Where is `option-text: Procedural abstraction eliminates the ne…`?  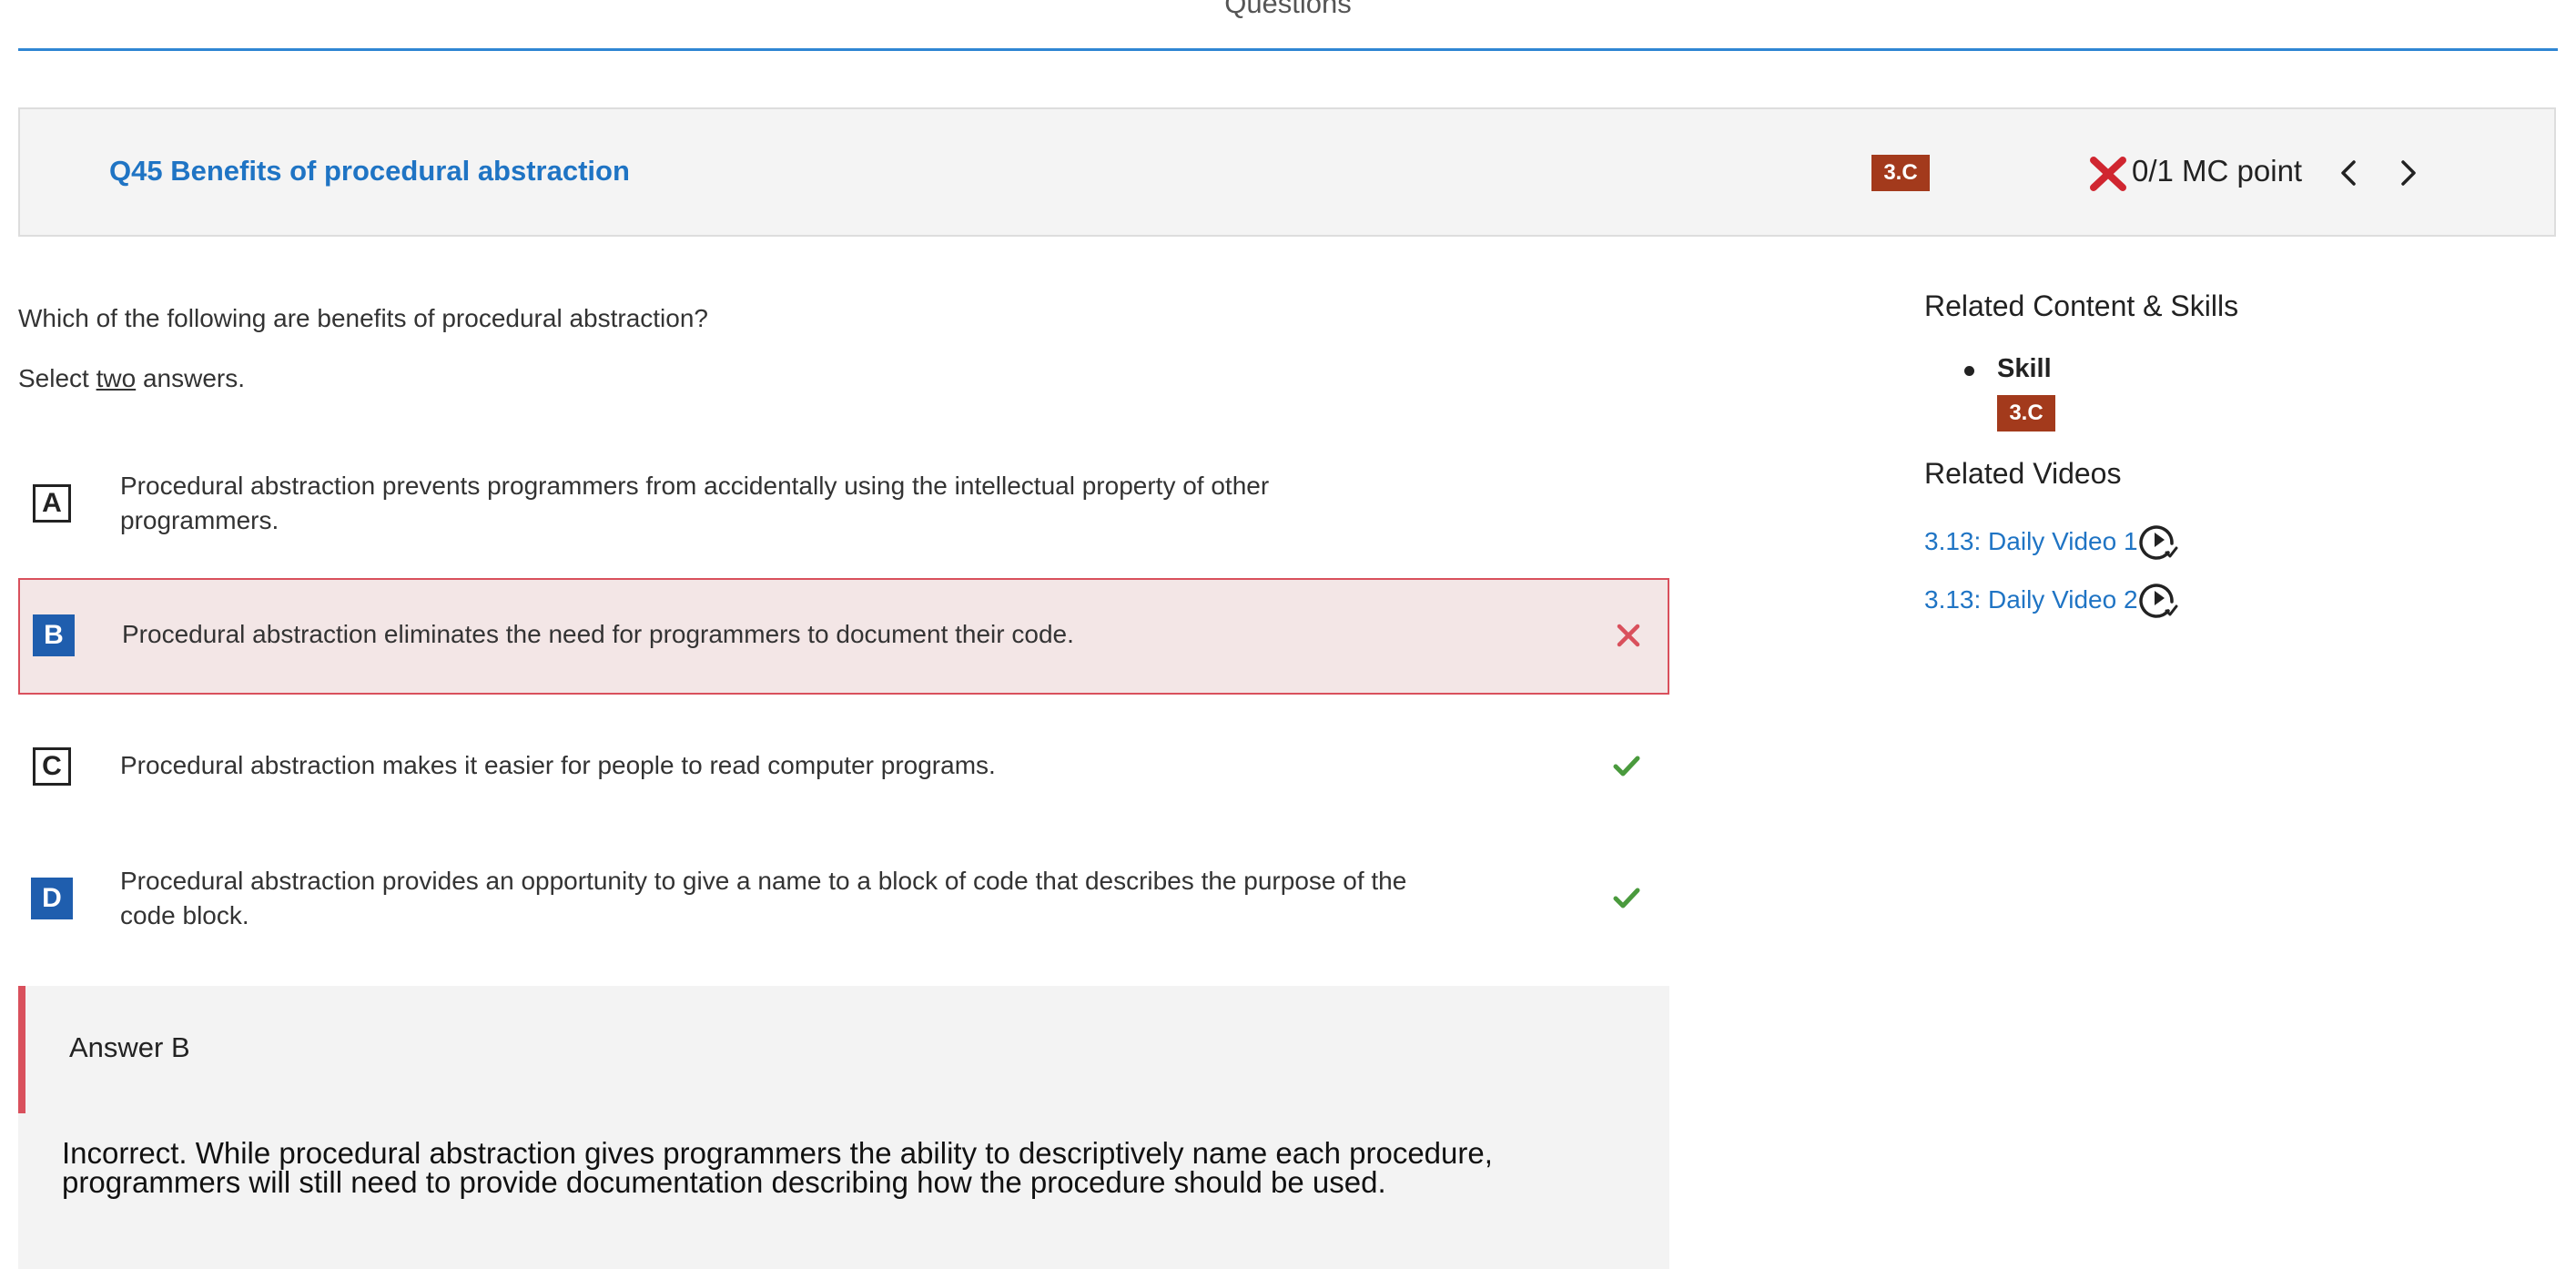 option-text: Procedural abstraction eliminates the ne… is located at coordinates (598, 634).